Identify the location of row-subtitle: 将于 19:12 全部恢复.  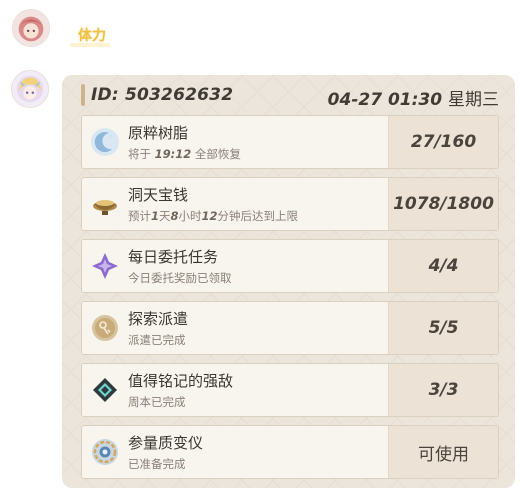
(184, 154).